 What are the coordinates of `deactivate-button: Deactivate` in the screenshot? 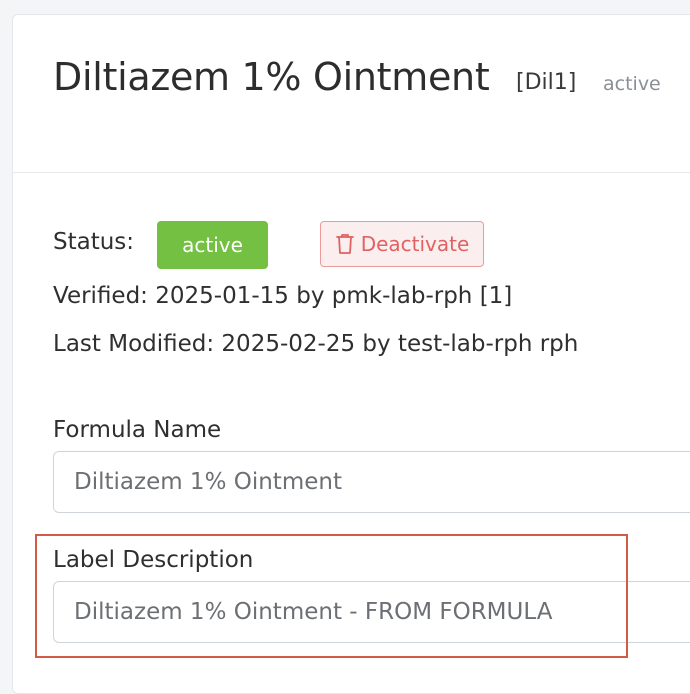 It's located at (402, 244).